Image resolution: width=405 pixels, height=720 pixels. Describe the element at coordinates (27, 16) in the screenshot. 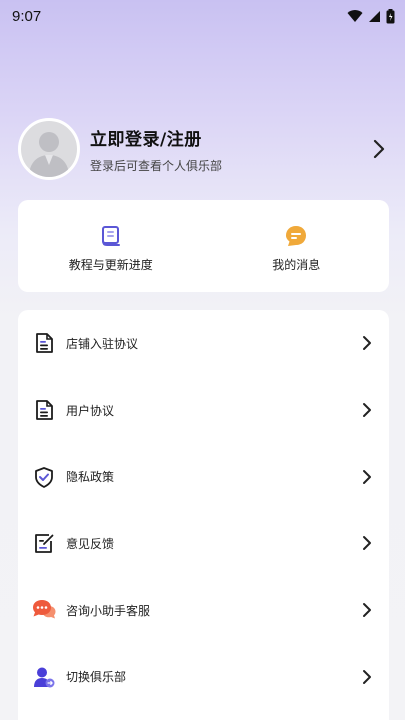

I see `status-time: 9:07` at that location.